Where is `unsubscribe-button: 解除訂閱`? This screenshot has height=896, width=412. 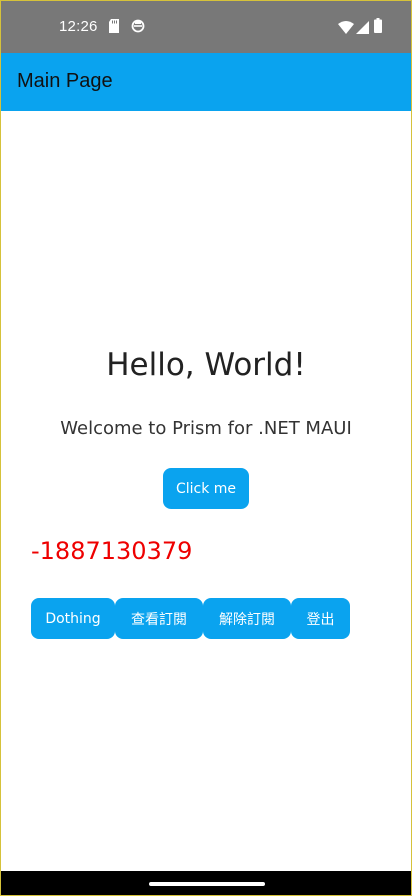 unsubscribe-button: 解除訂閱 is located at coordinates (247, 618).